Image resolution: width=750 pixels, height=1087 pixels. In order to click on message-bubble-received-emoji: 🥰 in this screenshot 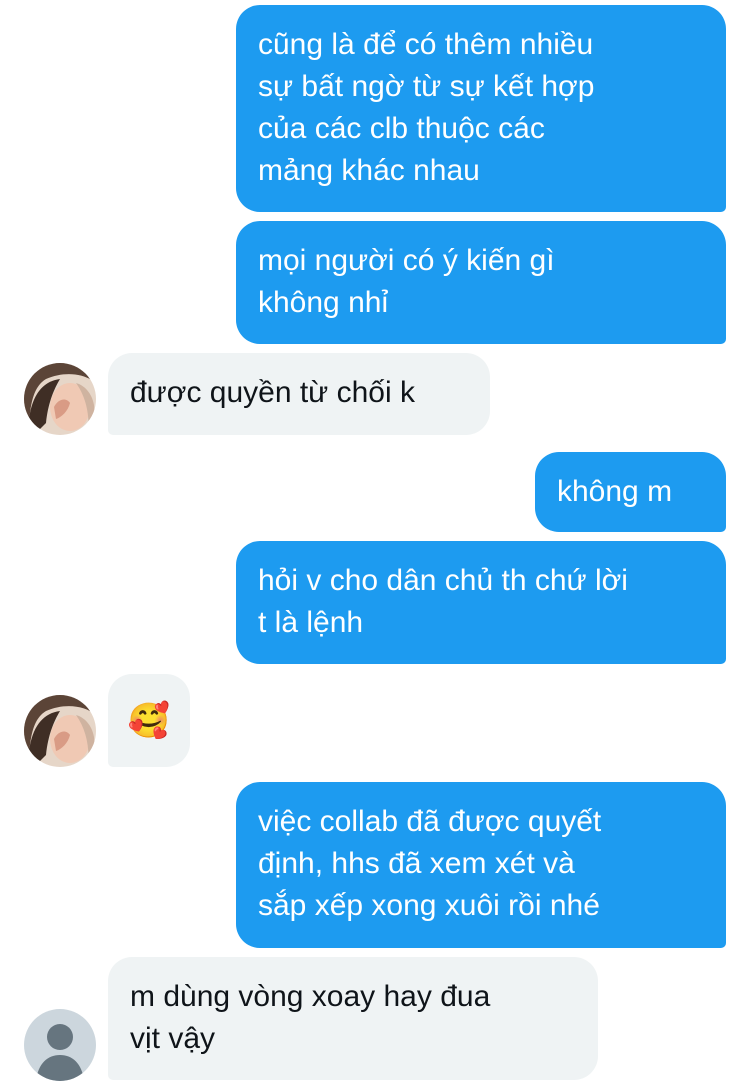, I will do `click(149, 720)`.